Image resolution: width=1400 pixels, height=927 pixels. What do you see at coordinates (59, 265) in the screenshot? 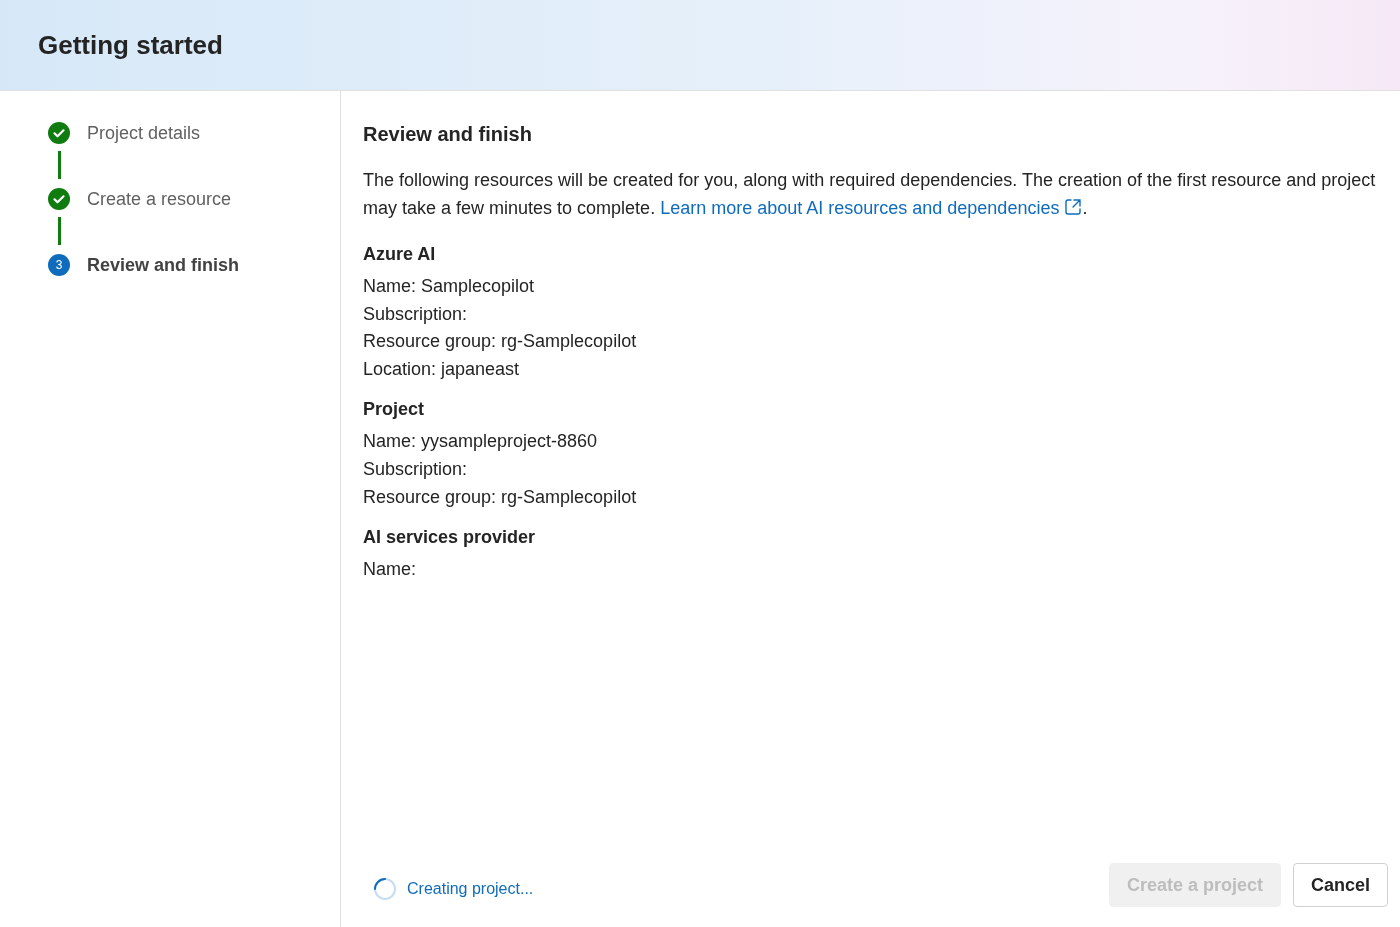
I see `step-number: 3` at bounding box center [59, 265].